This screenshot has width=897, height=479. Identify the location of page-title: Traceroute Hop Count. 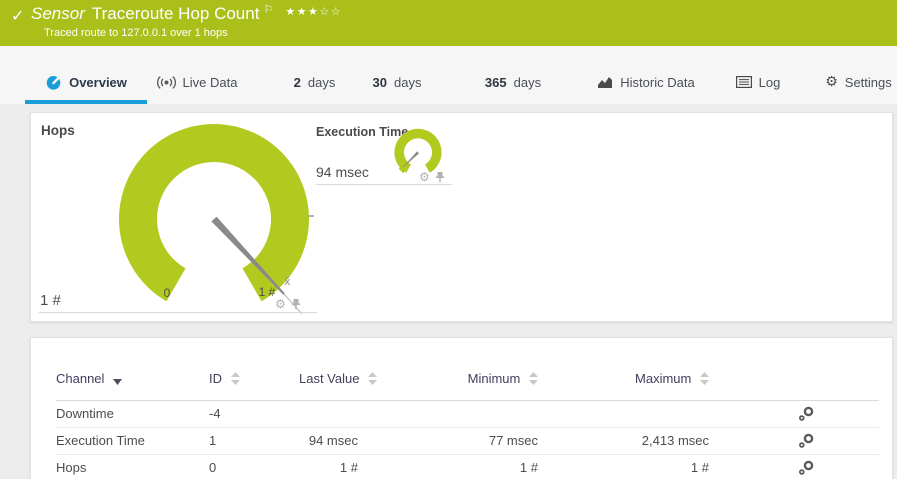
(175, 13).